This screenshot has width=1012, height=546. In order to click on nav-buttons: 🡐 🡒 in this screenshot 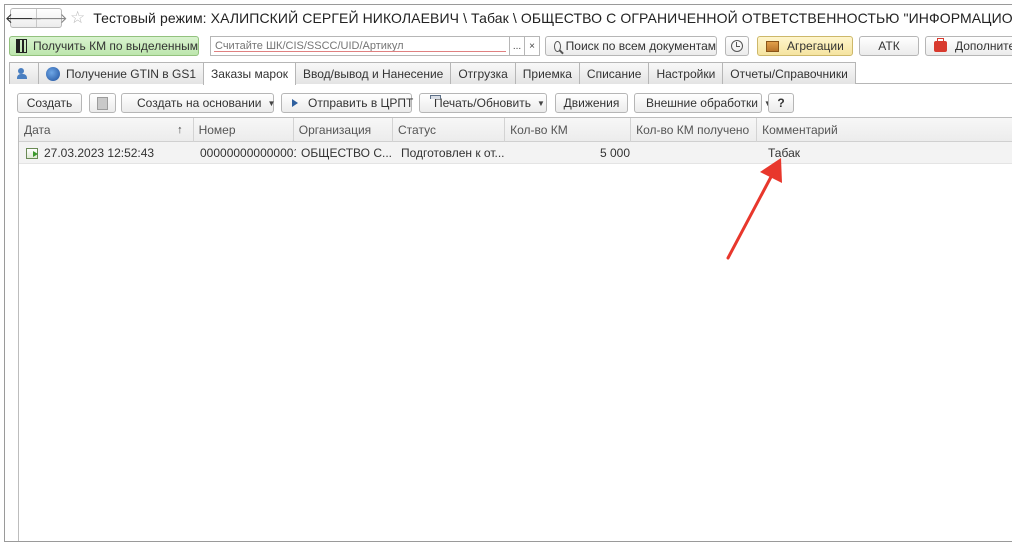, I will do `click(36, 18)`.